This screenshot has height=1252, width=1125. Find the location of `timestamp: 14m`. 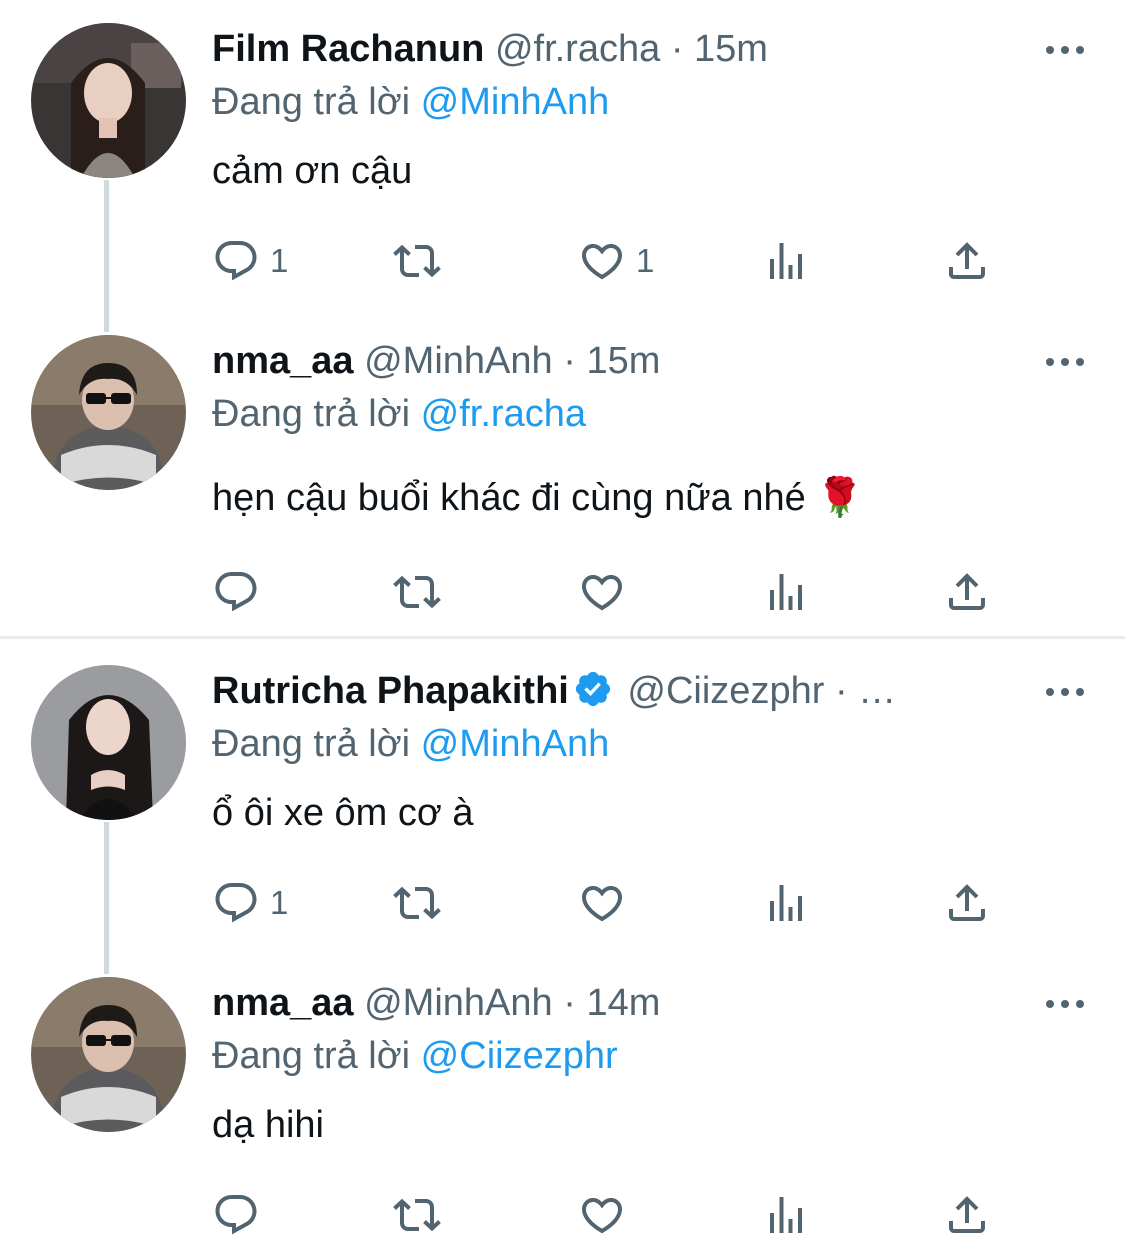

timestamp: 14m is located at coordinates (623, 1003).